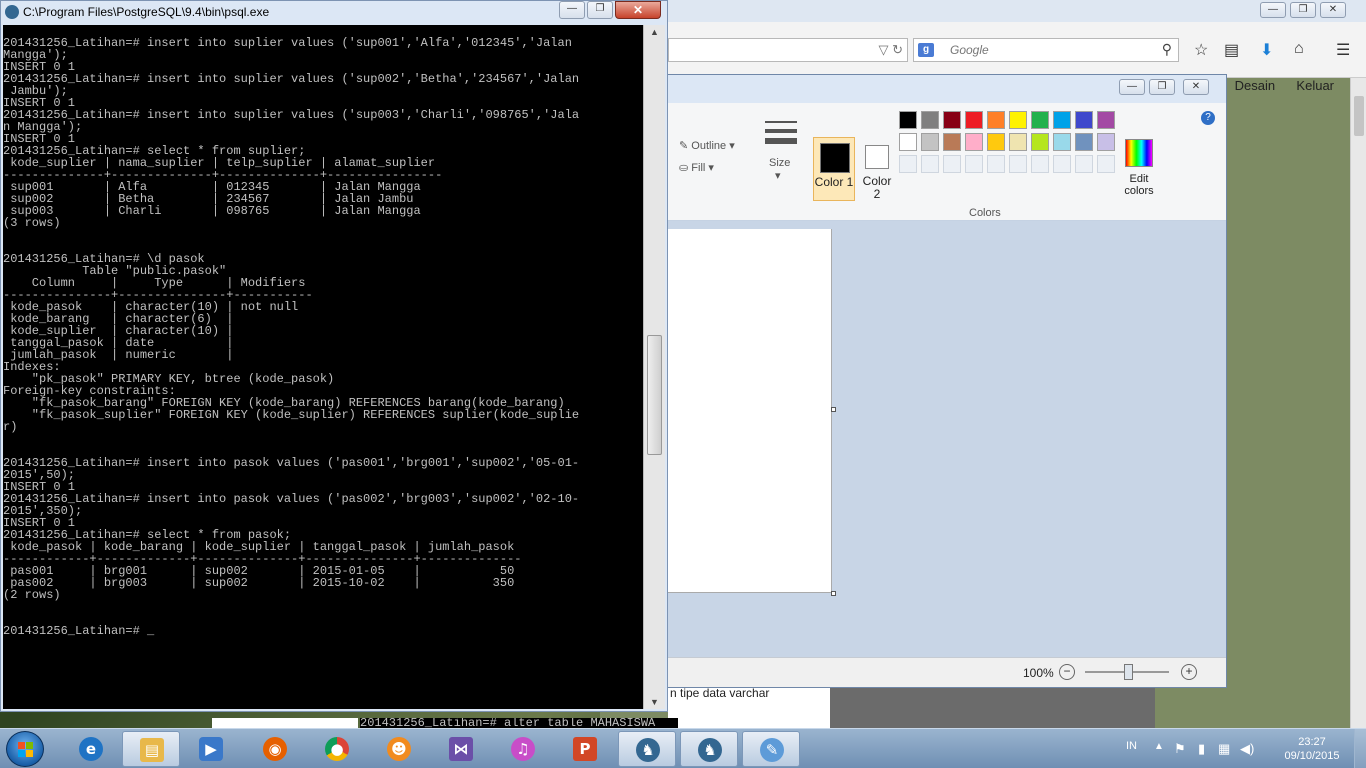 The width and height of the screenshot is (1366, 768). I want to click on search-icon: ⚲, so click(1167, 49).